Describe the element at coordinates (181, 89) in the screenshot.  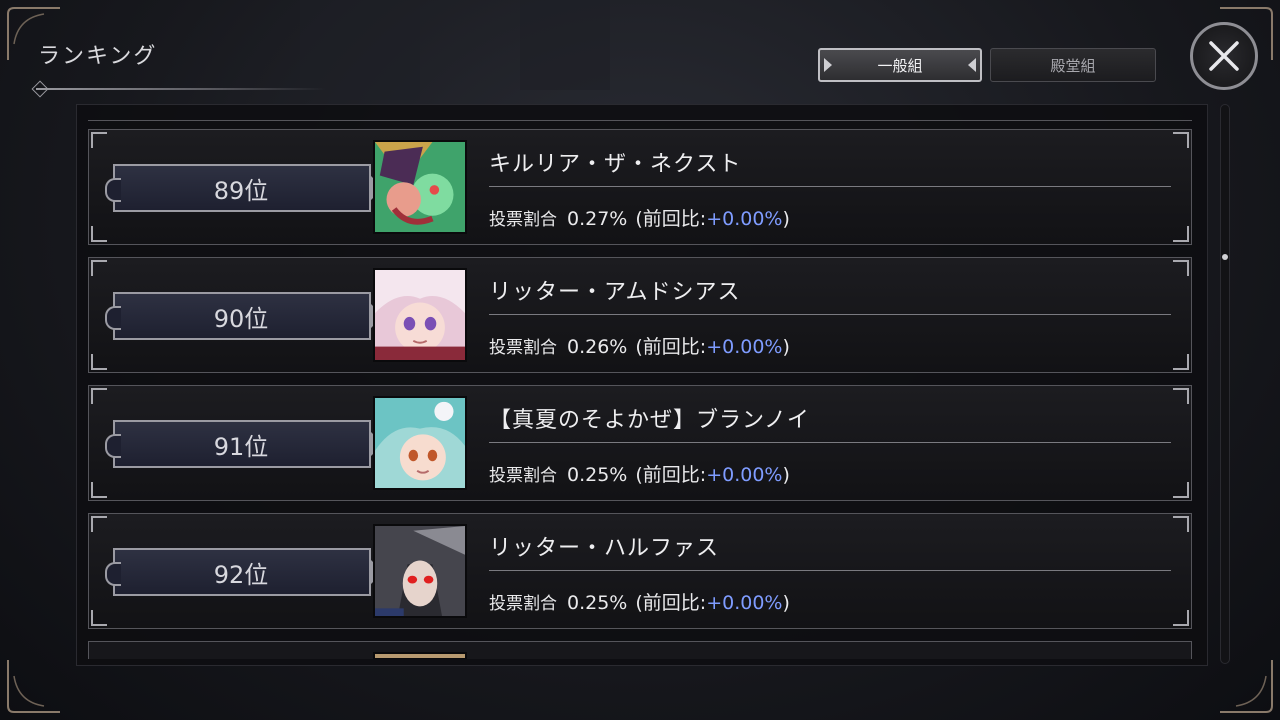
I see `title-divider` at that location.